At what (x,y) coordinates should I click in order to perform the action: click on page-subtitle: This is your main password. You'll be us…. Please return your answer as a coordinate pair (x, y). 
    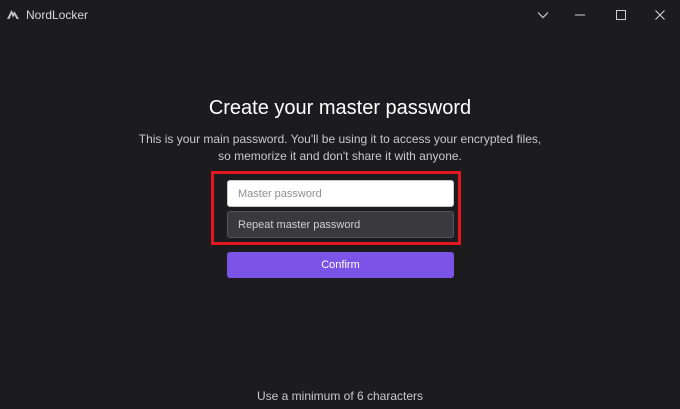
    Looking at the image, I should click on (340, 148).